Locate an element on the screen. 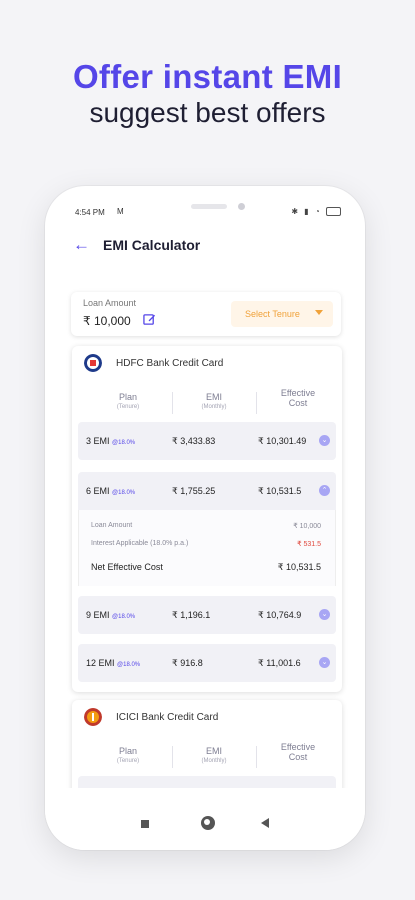 This screenshot has width=415, height=900. wifi-icon: ◔ is located at coordinates (318, 211).